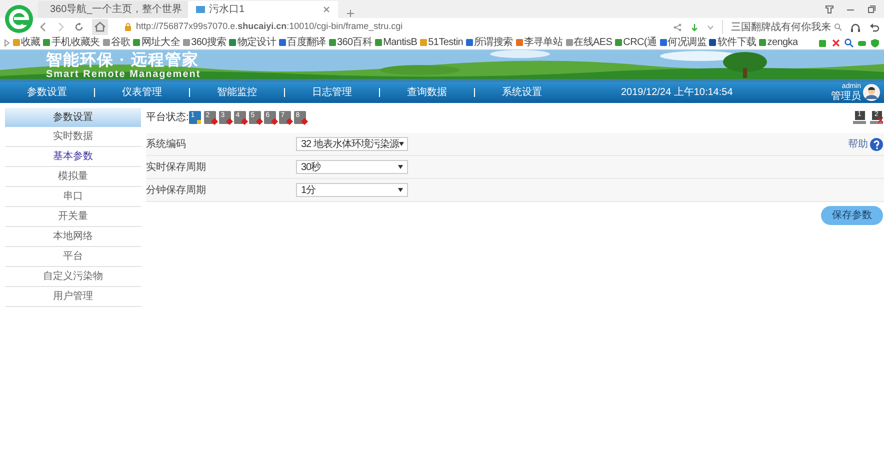  Describe the element at coordinates (263, 9) in the screenshot. I see `browser-tab: 污水口1` at that location.